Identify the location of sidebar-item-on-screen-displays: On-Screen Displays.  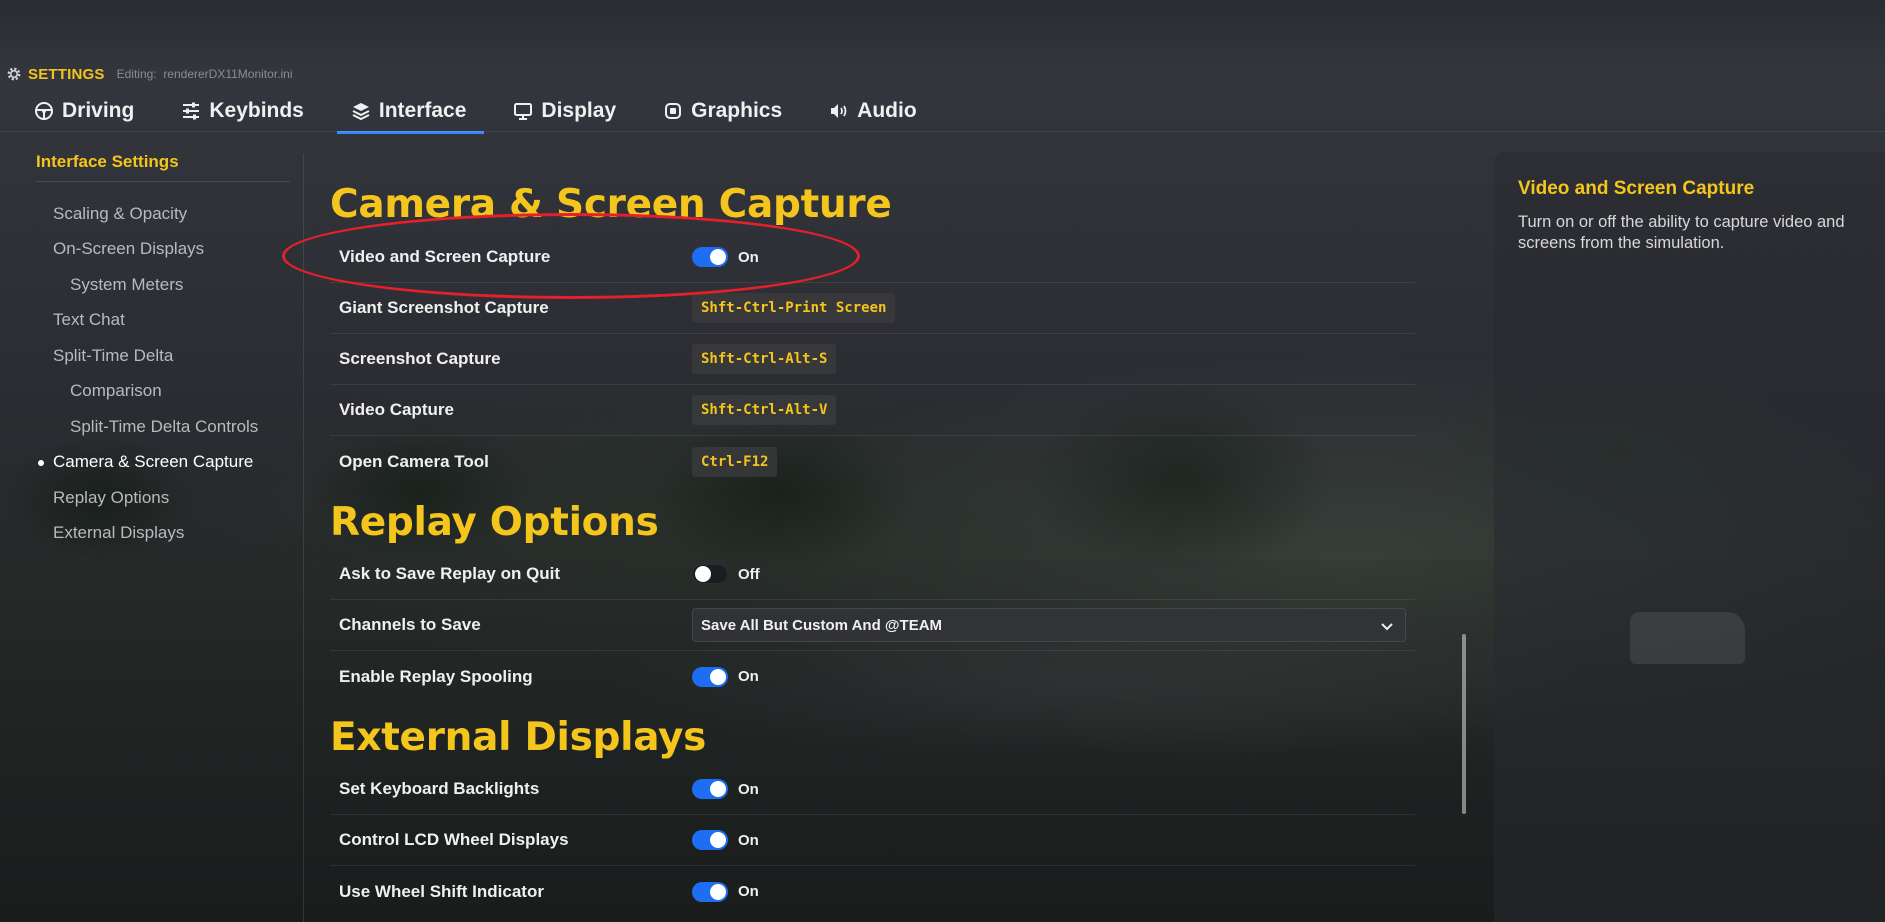
(150, 250).